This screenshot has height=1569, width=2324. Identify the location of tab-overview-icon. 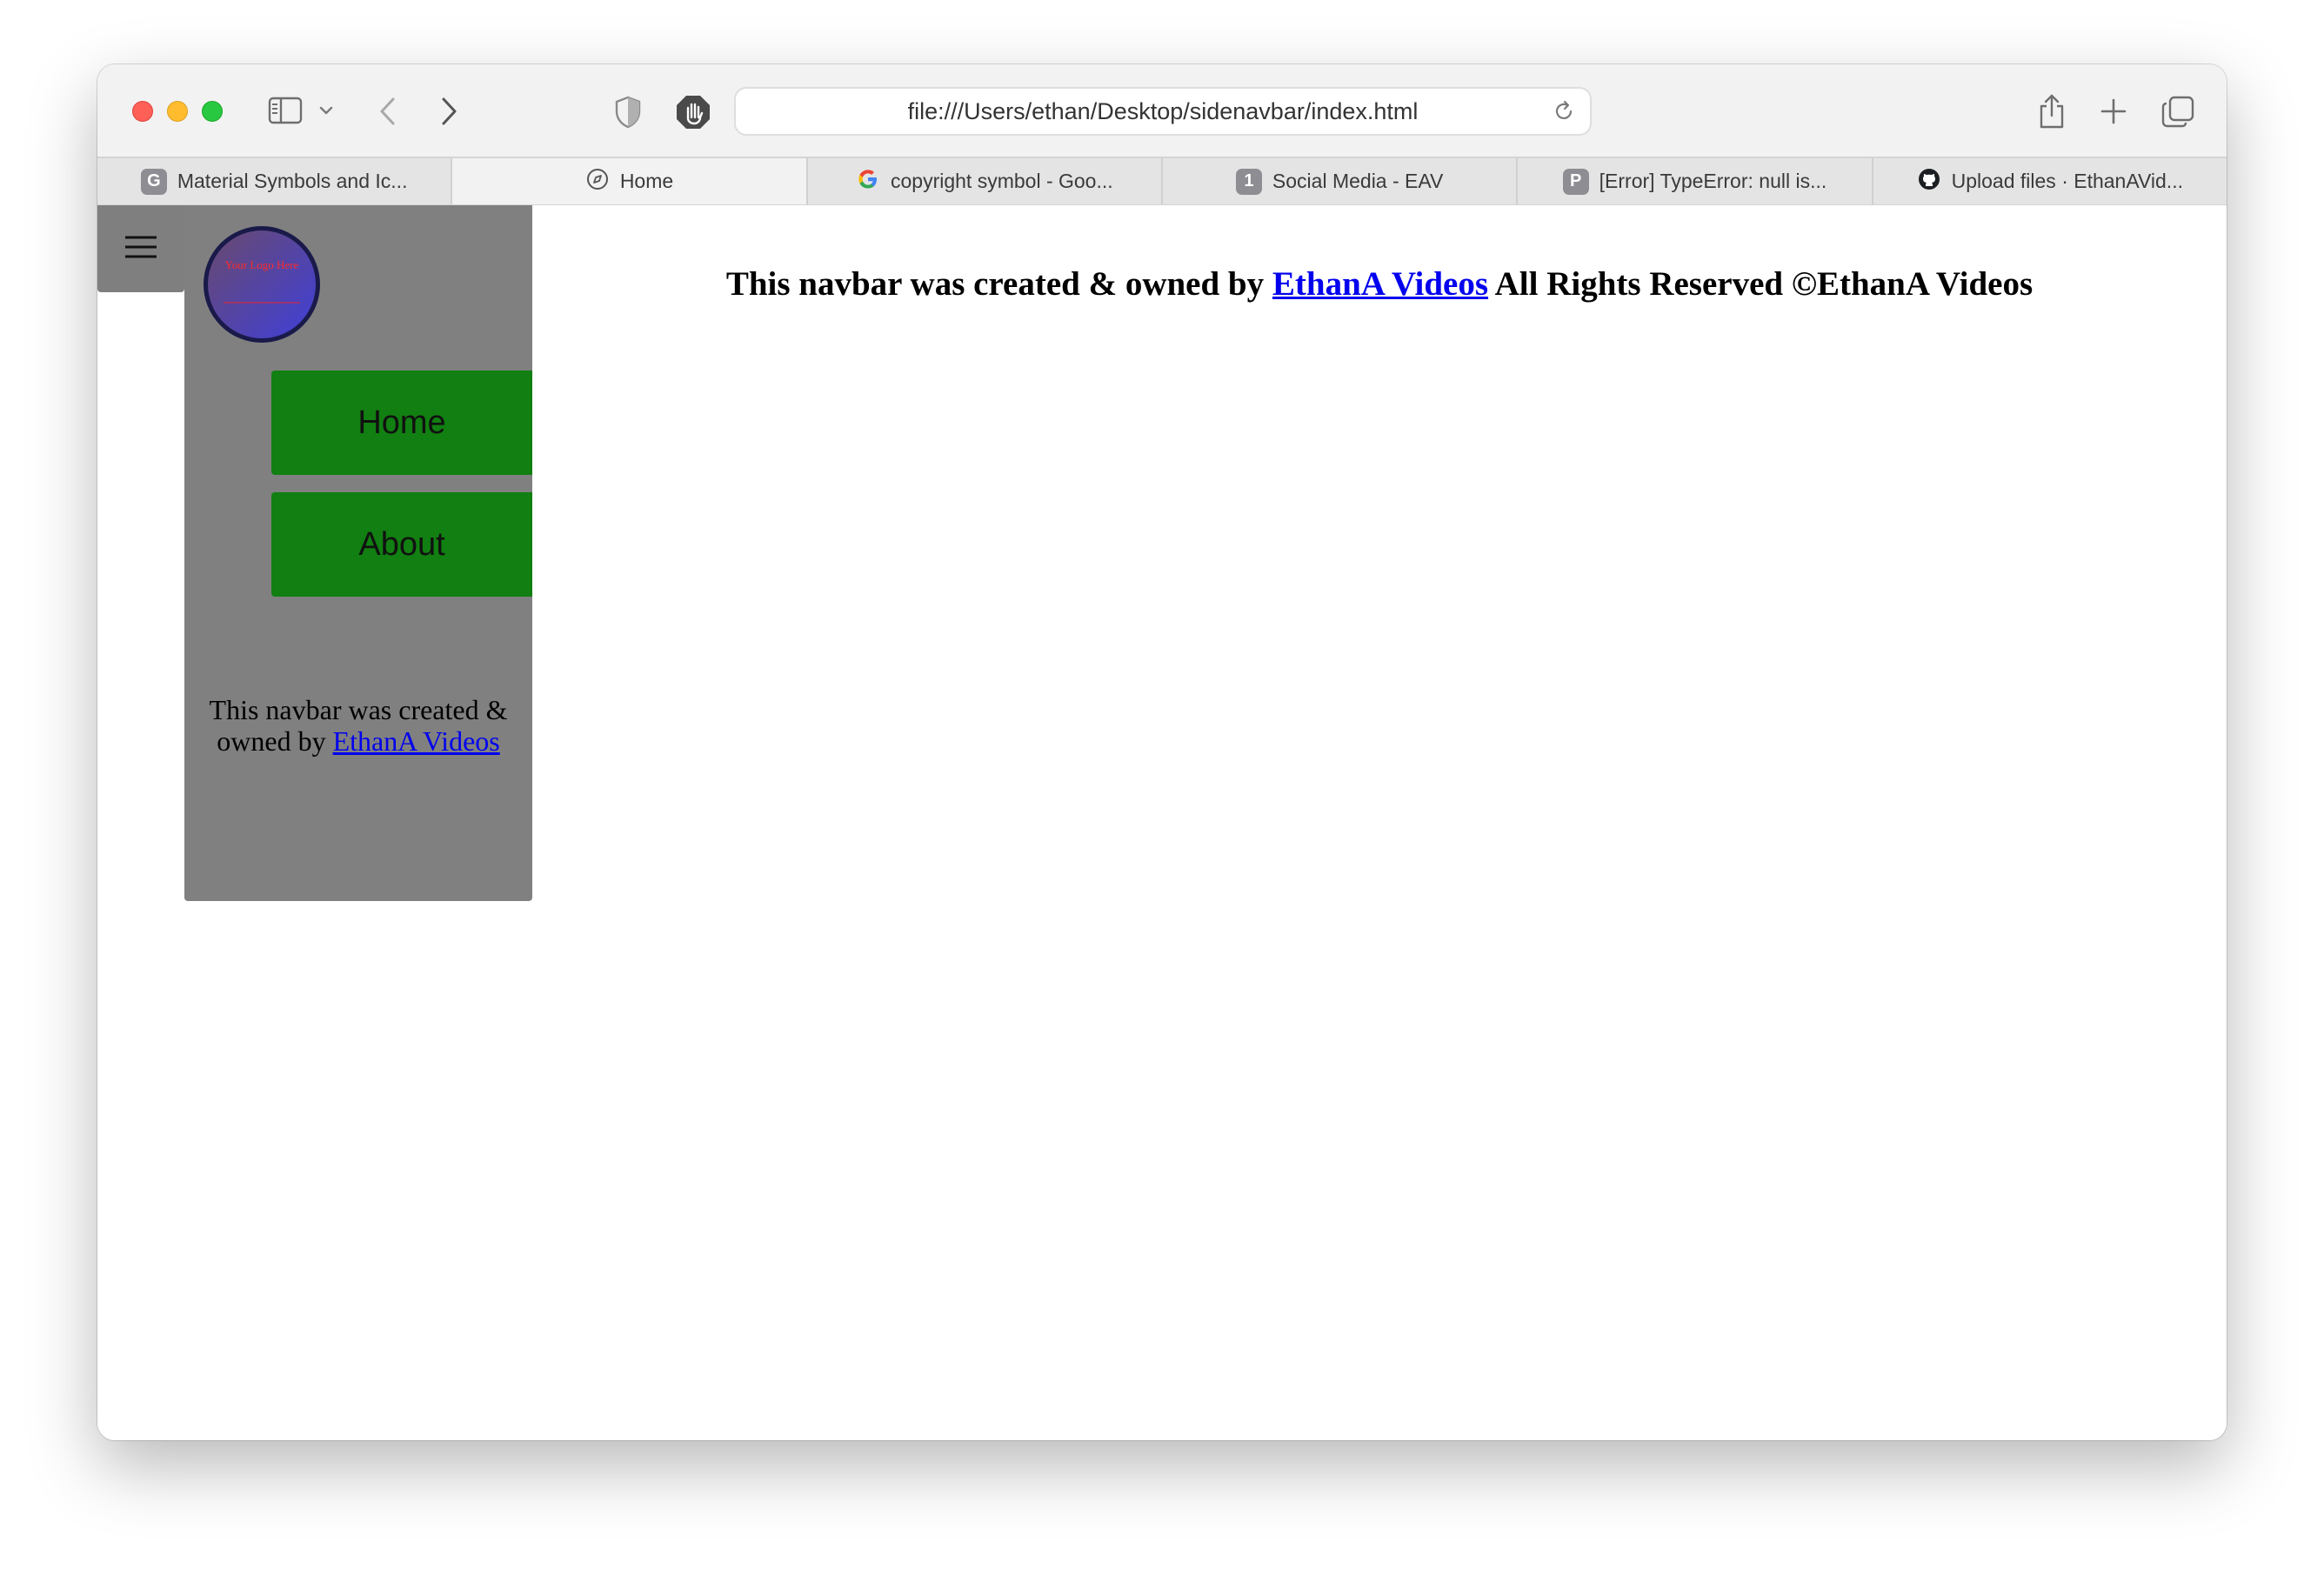
(2177, 111).